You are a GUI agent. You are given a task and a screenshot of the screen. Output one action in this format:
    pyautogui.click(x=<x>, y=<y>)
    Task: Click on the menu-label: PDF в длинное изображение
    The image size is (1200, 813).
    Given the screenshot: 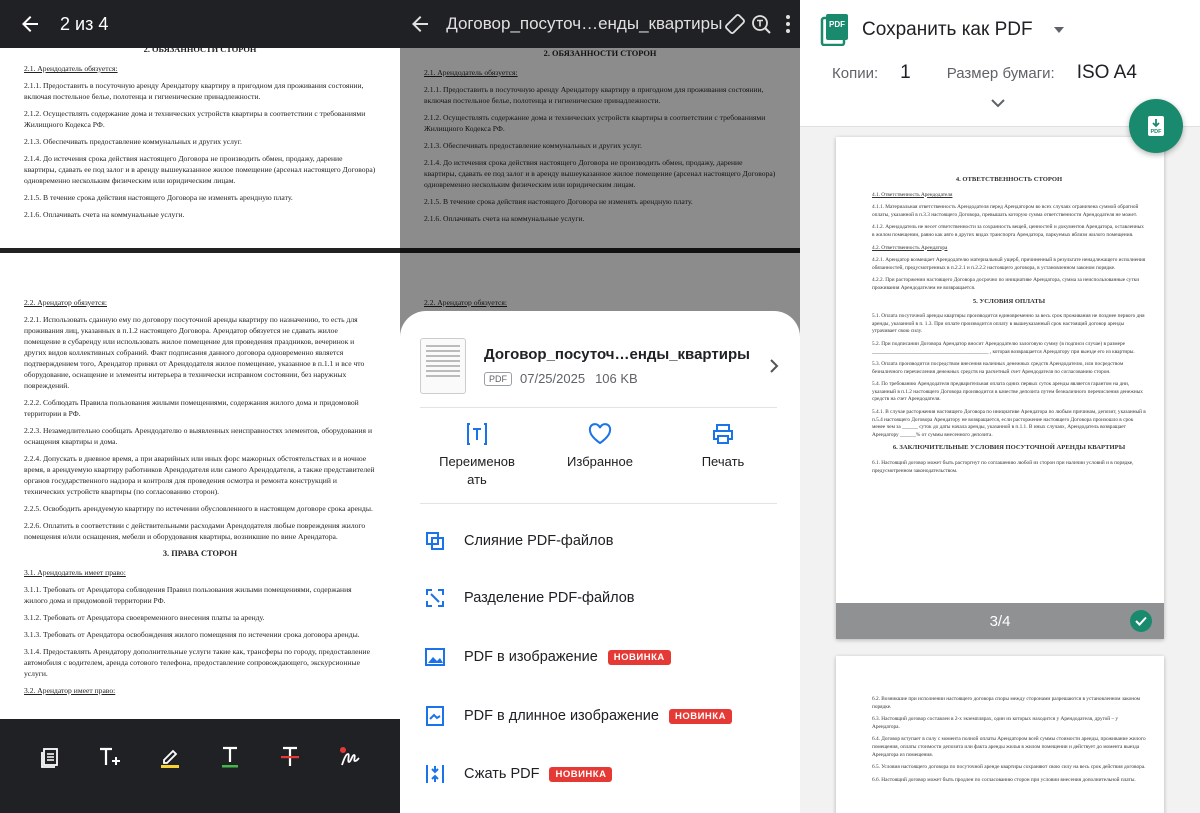 What is the action you would take?
    pyautogui.click(x=561, y=716)
    